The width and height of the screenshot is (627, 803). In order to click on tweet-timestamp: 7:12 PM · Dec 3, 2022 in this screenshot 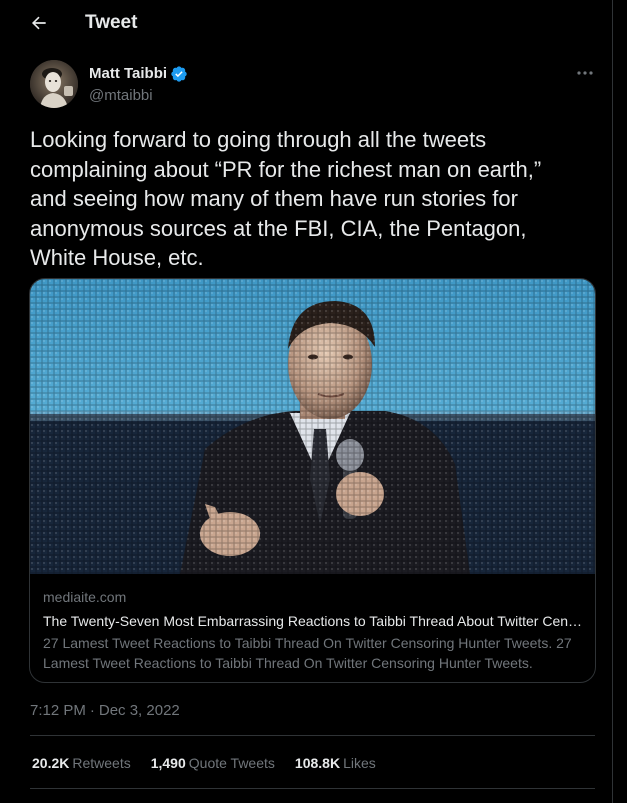, I will do `click(105, 710)`.